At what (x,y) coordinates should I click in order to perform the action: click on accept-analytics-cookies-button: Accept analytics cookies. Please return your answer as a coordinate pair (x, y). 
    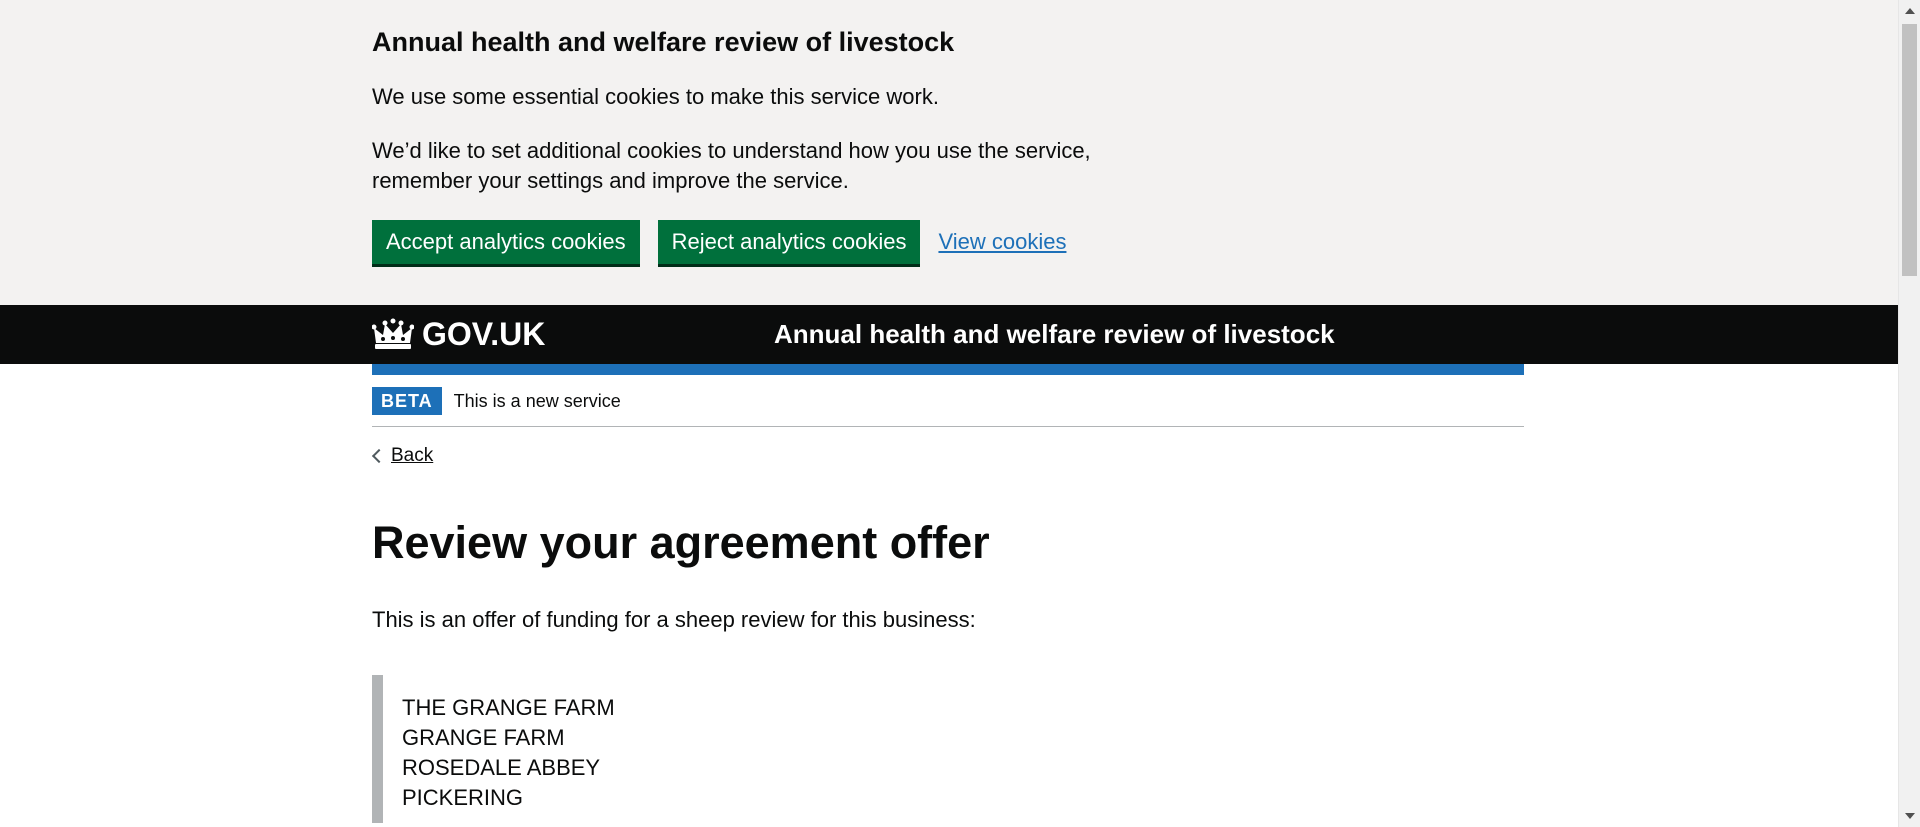
    Looking at the image, I should click on (506, 242).